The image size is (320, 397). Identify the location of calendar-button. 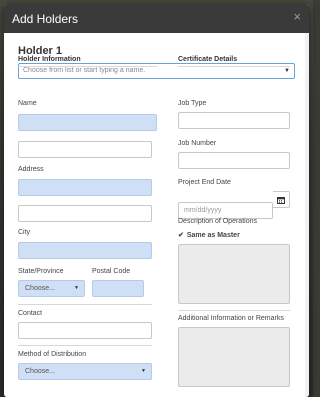
(281, 199).